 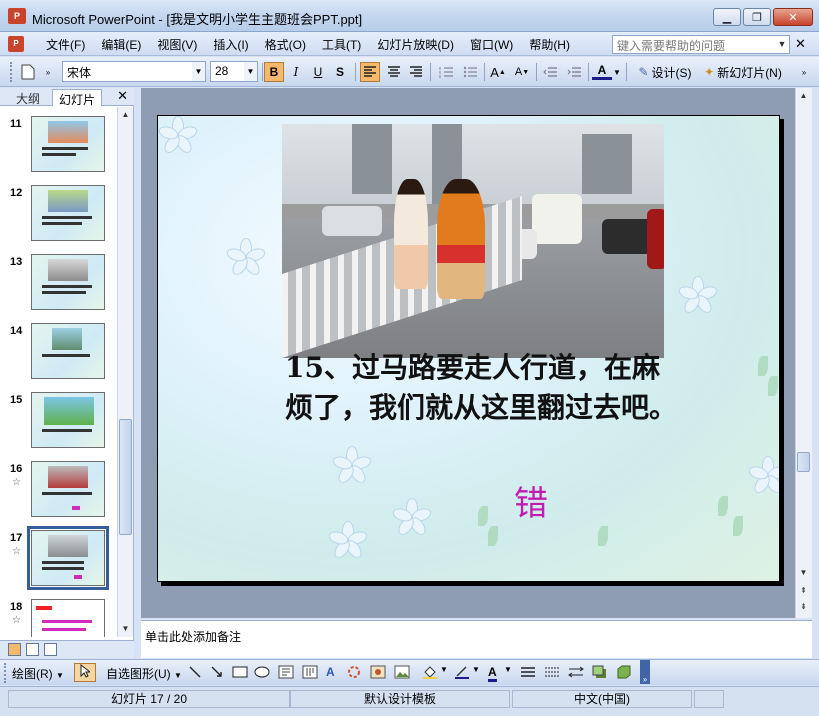 I want to click on menu-edit: 编辑(E), so click(x=123, y=44).